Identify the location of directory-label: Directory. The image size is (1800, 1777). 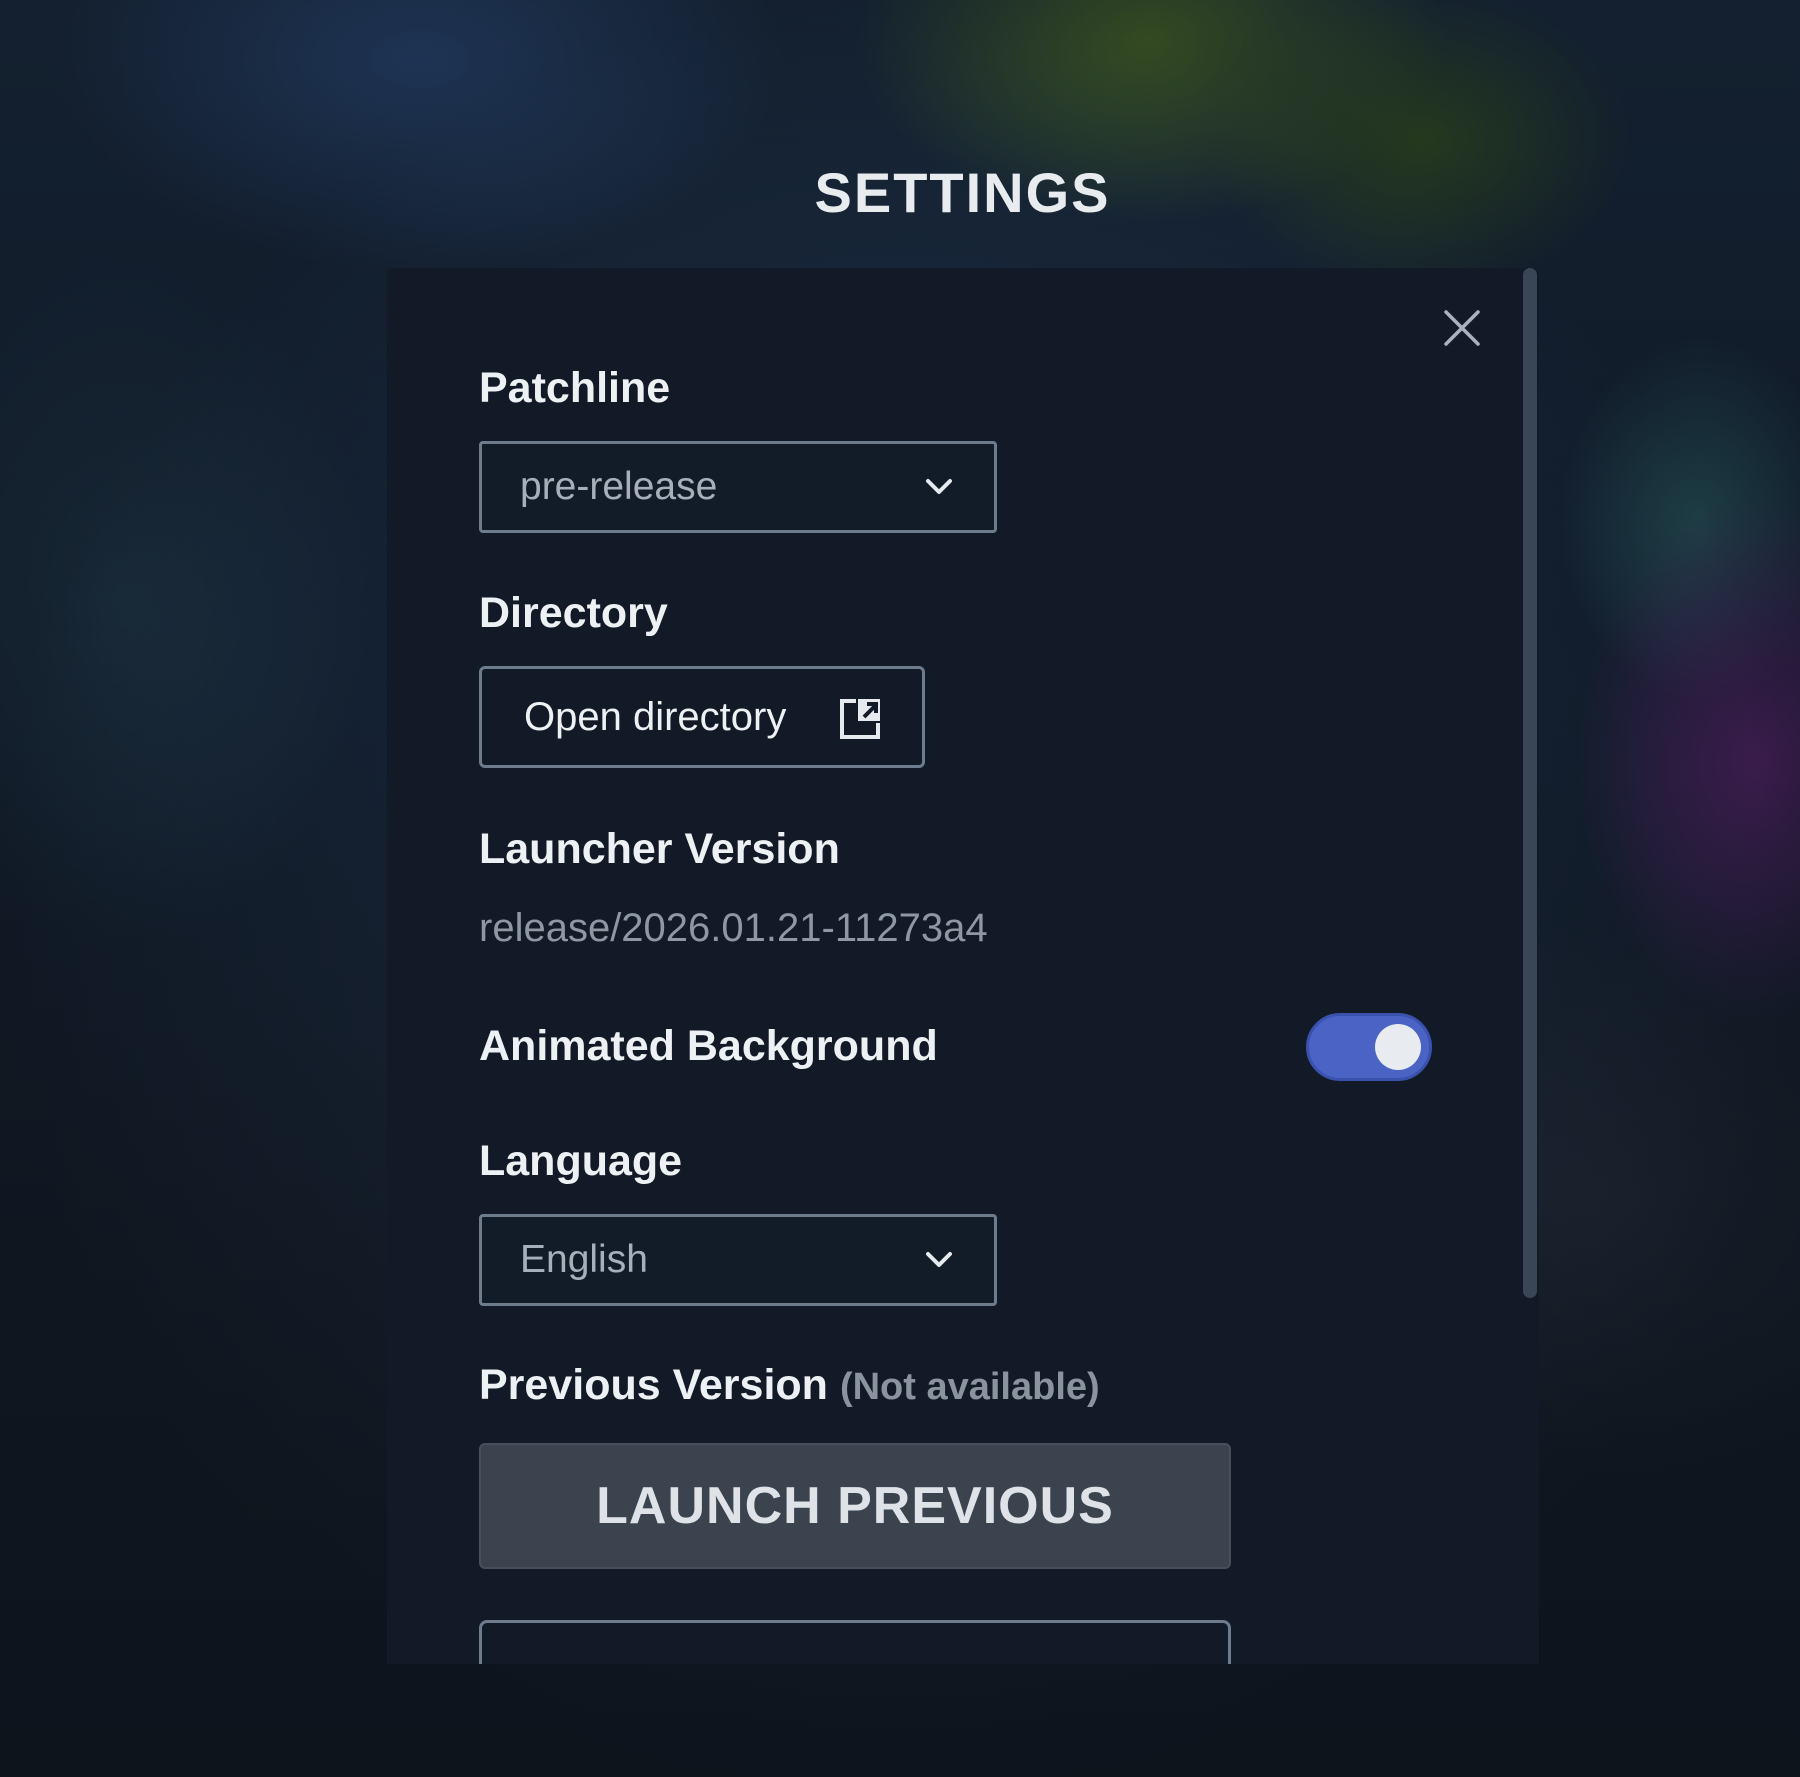
(573, 613).